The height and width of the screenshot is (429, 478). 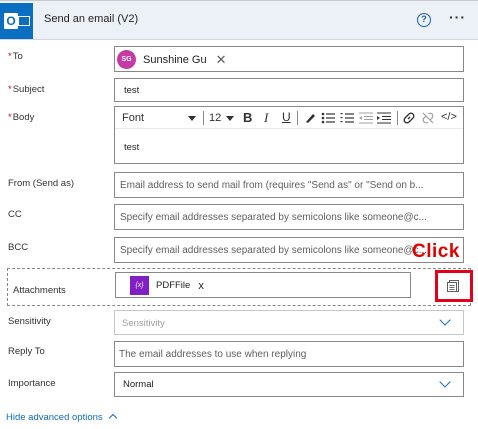 What do you see at coordinates (457, 17) in the screenshot?
I see `more-horizontal-icon: ···` at bounding box center [457, 17].